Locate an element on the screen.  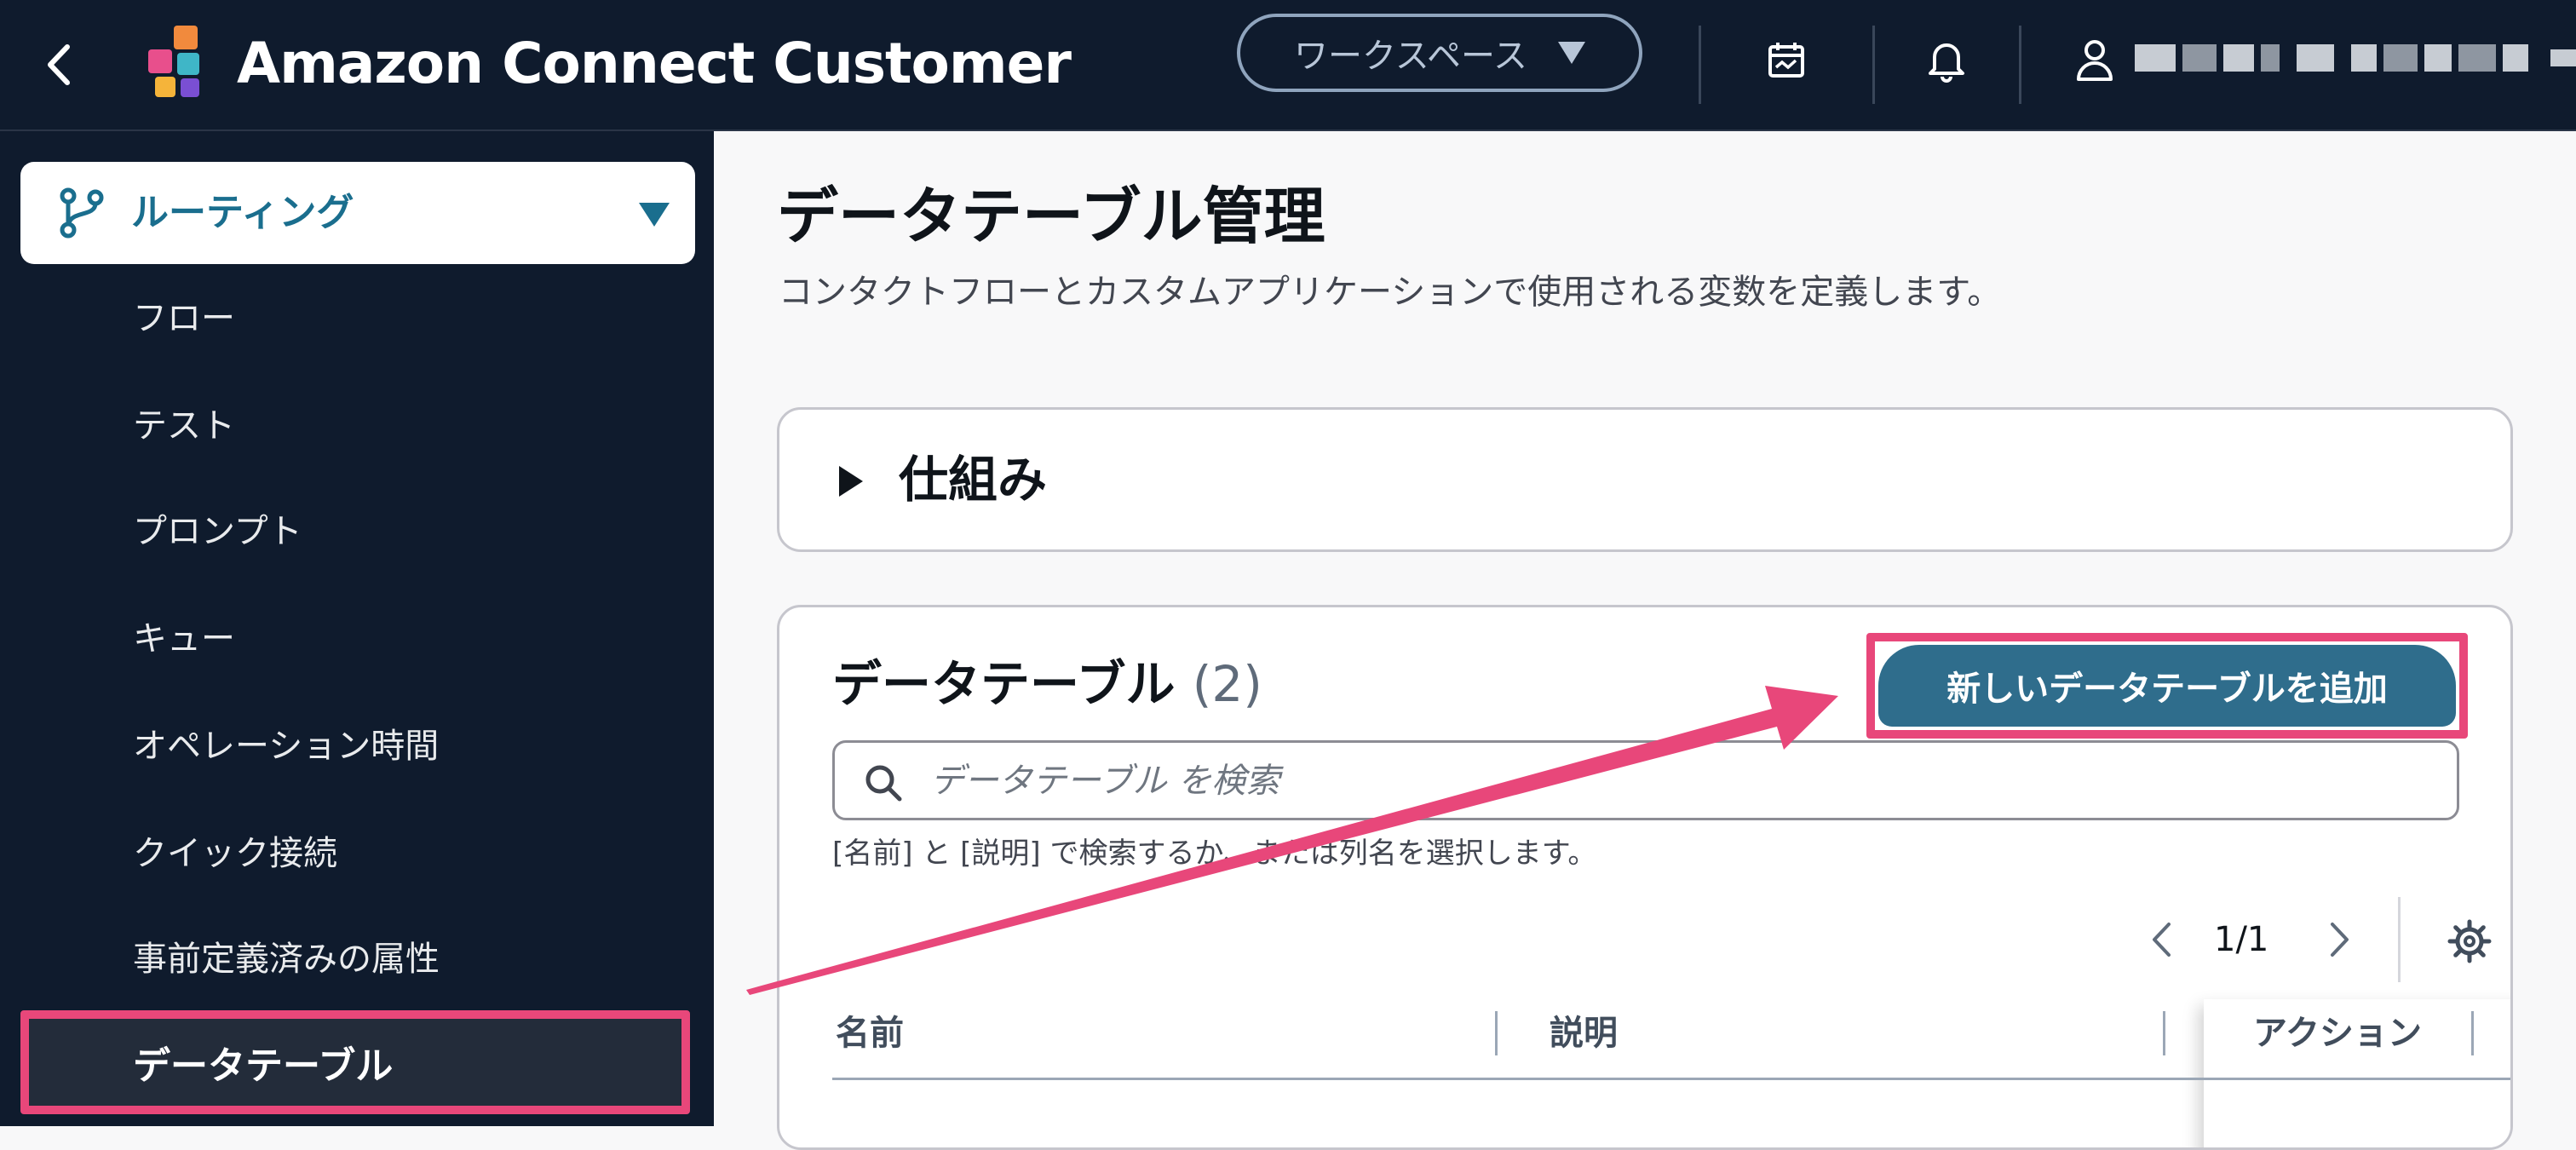
sidebar-item-predefined-attributes: 事前定義済みの属性 is located at coordinates (286, 960).